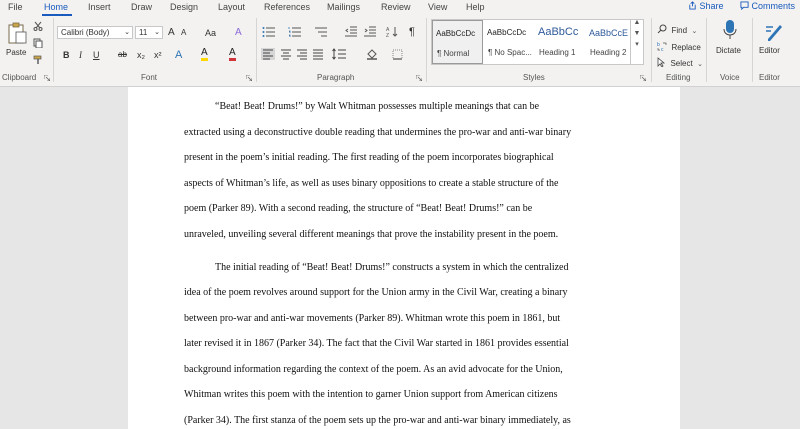  What do you see at coordinates (96, 55) in the screenshot?
I see `underline-button: U` at bounding box center [96, 55].